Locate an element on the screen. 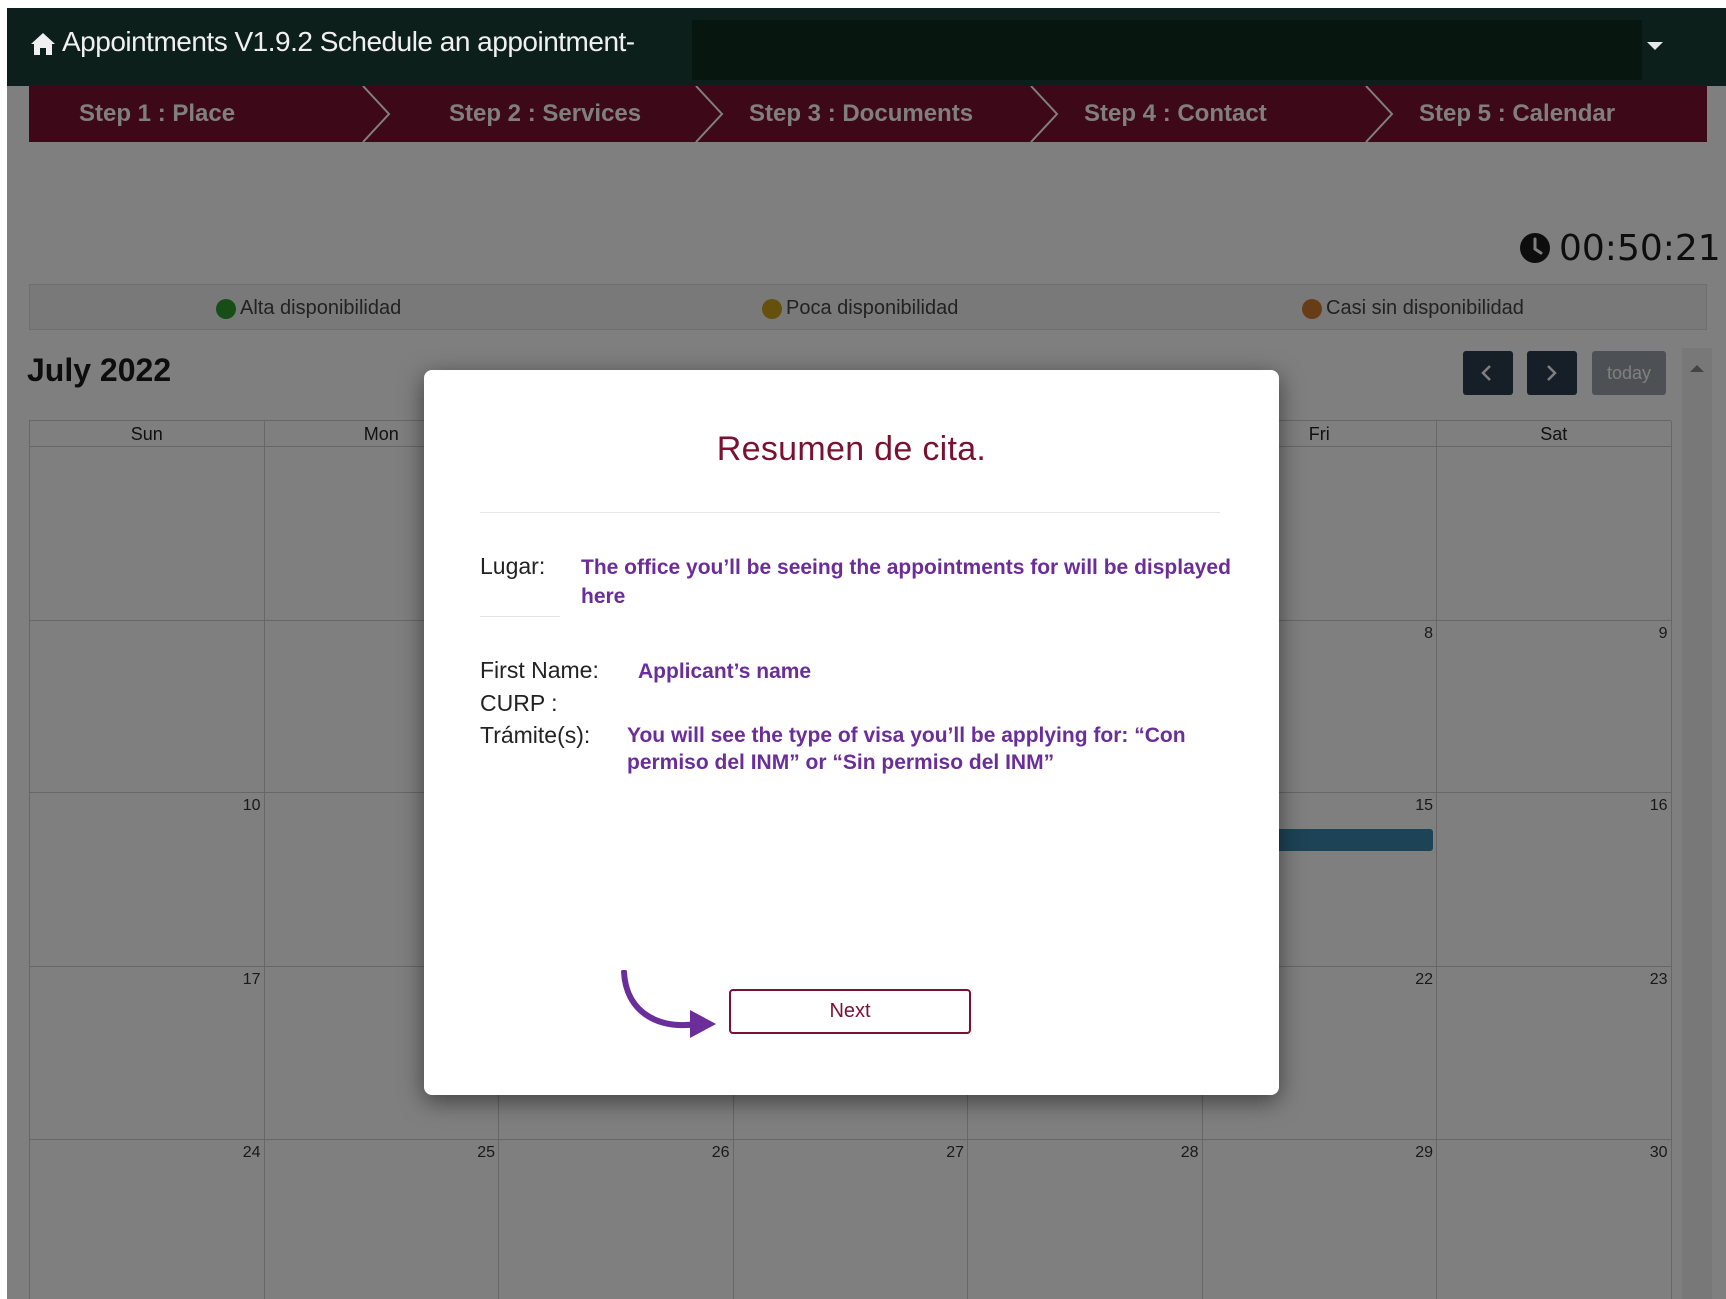  lugar-label: Lugar: is located at coordinates (513, 566).